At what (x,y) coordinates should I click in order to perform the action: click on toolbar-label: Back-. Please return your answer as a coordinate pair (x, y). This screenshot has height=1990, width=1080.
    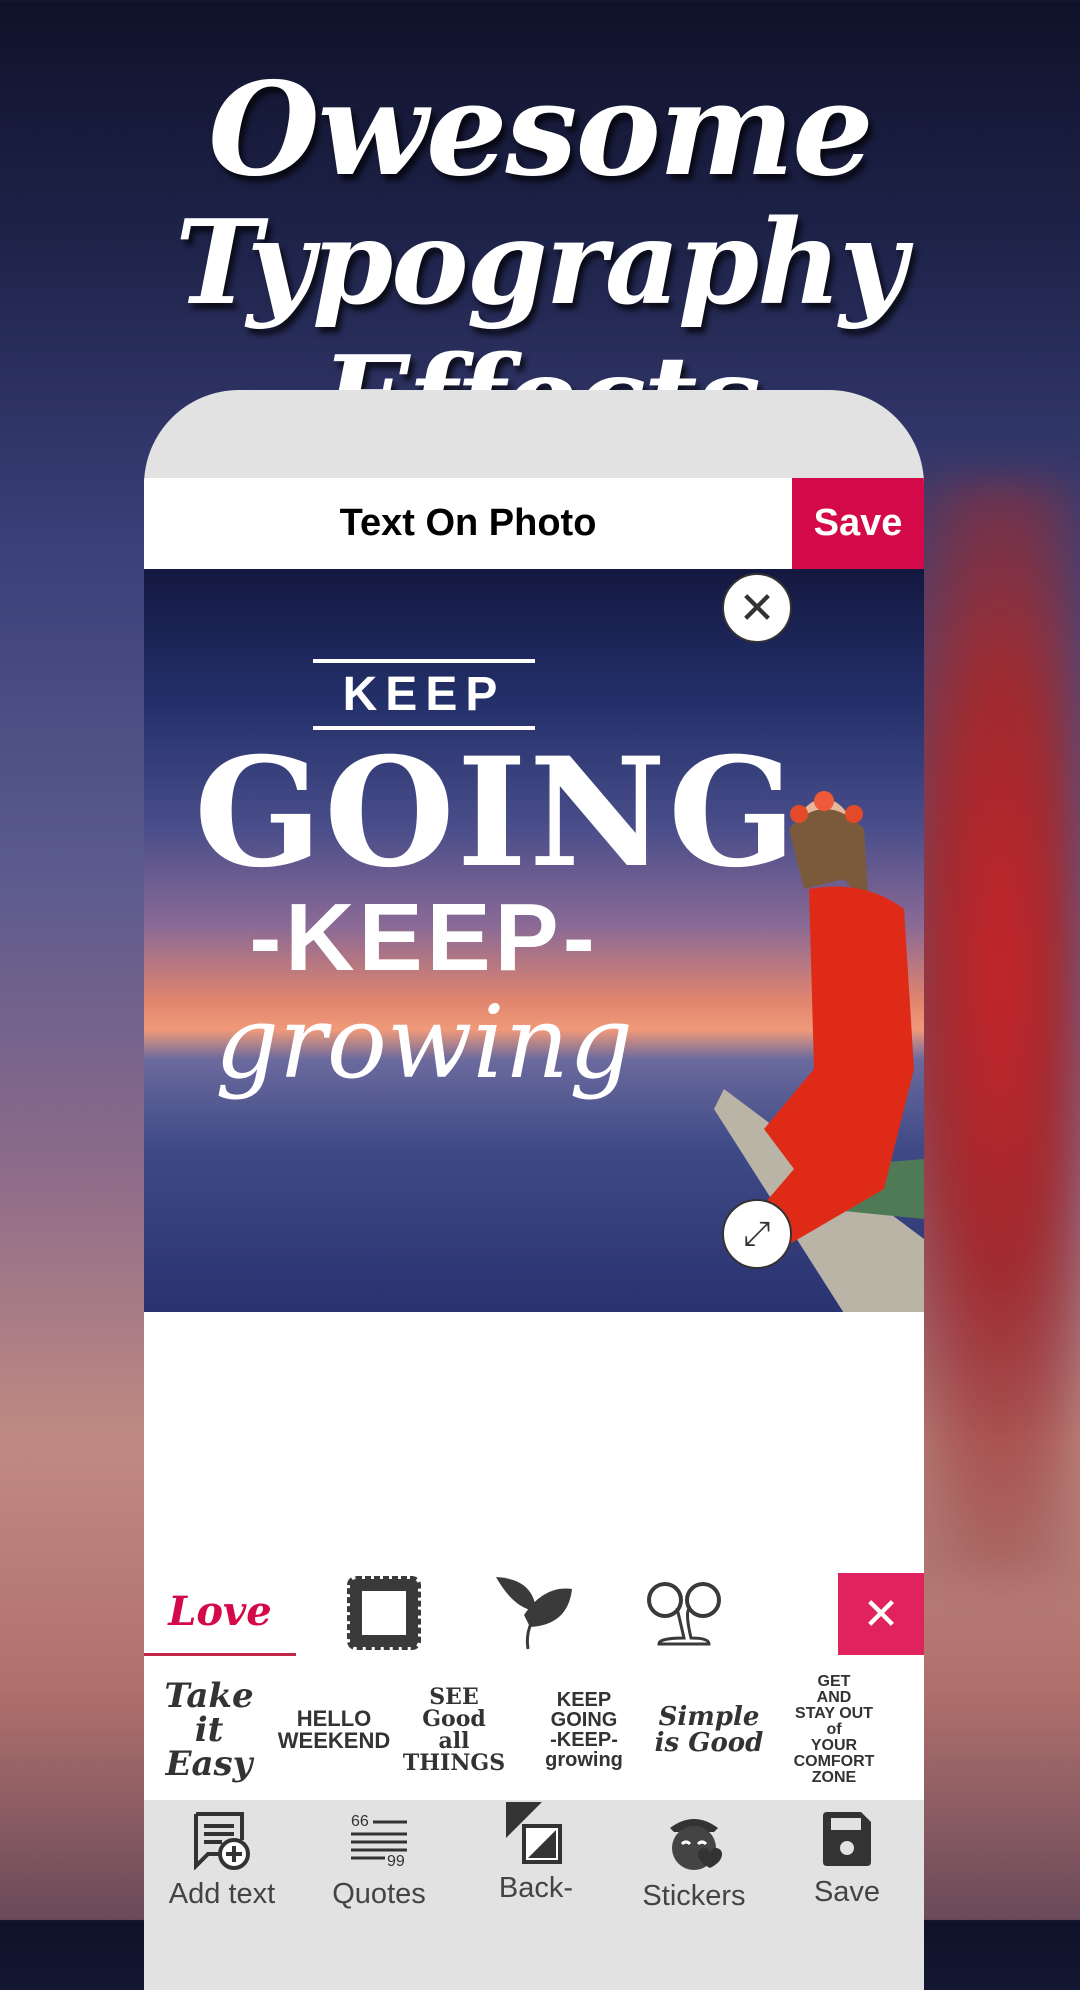
    Looking at the image, I should click on (536, 1888).